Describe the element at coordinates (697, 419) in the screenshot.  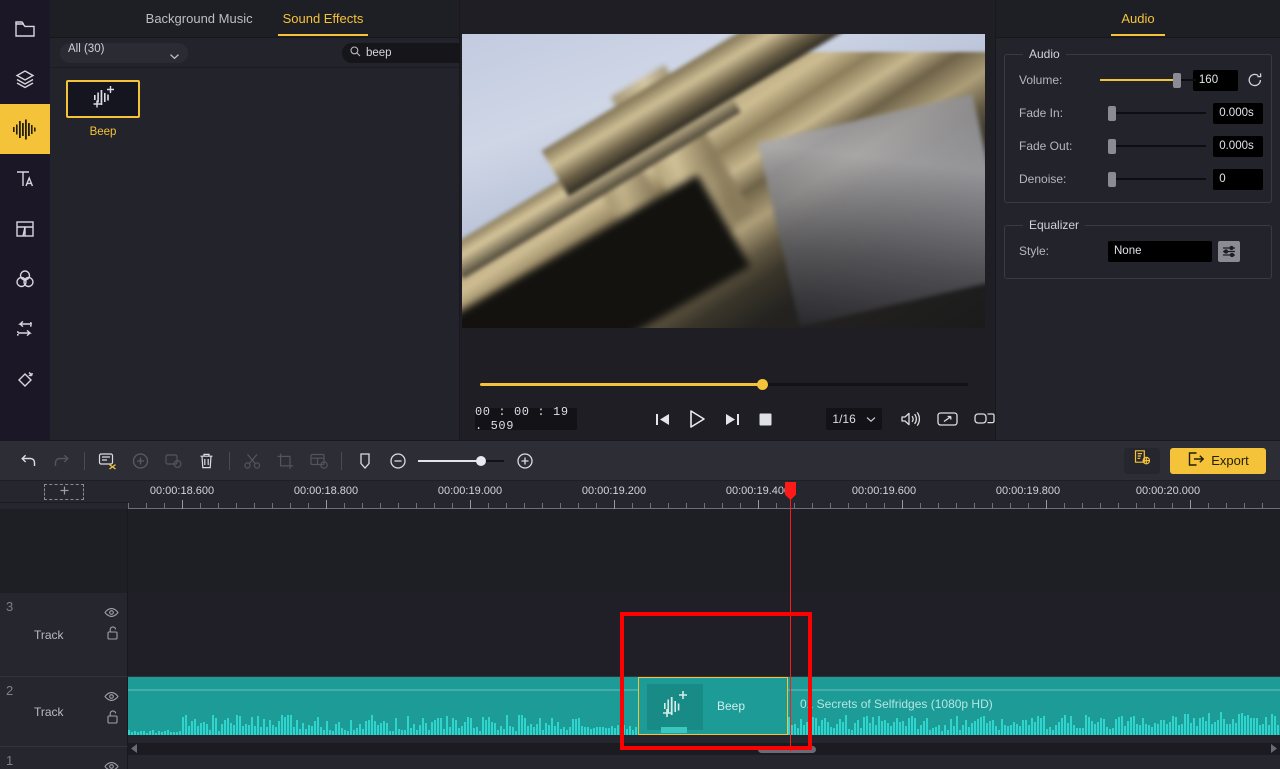
I see `play-button` at that location.